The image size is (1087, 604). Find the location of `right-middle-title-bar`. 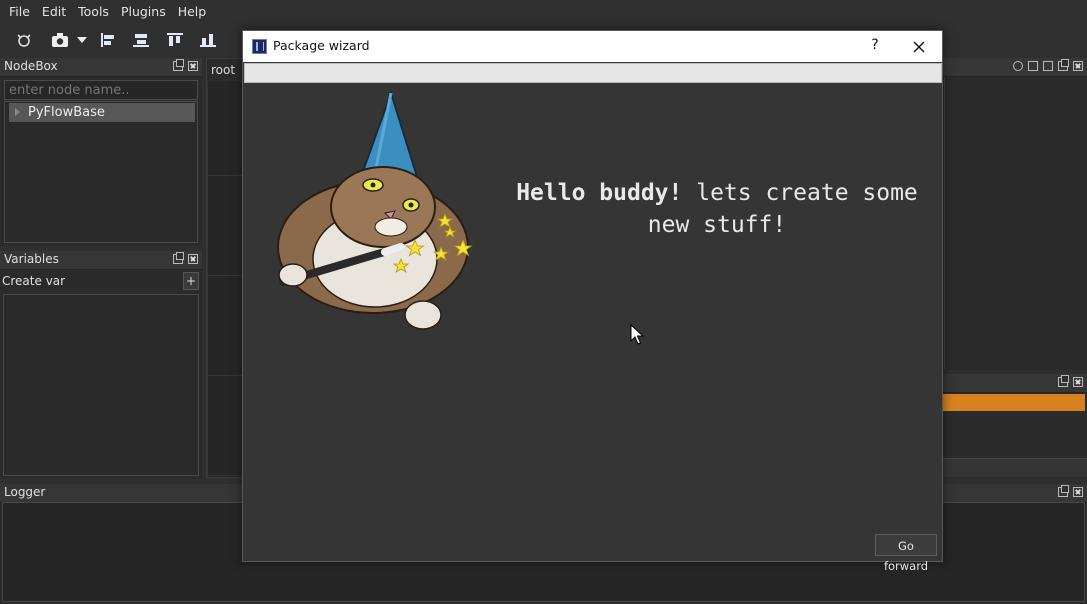

right-middle-title-bar is located at coordinates (1015, 383).